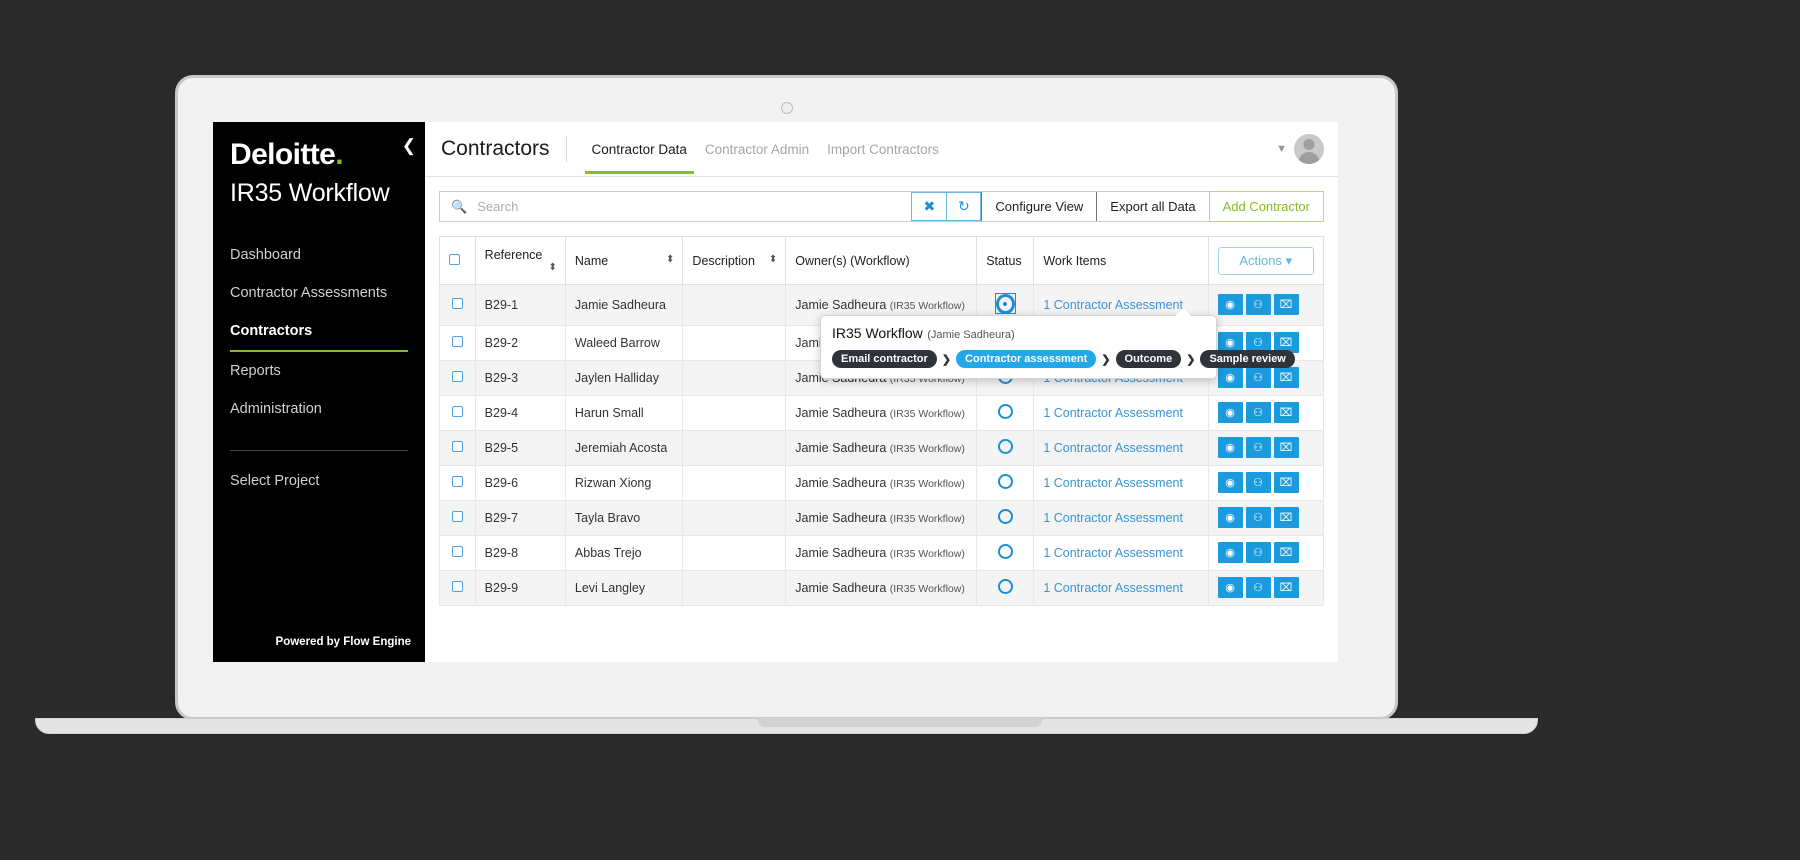 The image size is (1800, 860). I want to click on sidebar-item-reports: Reports, so click(319, 371).